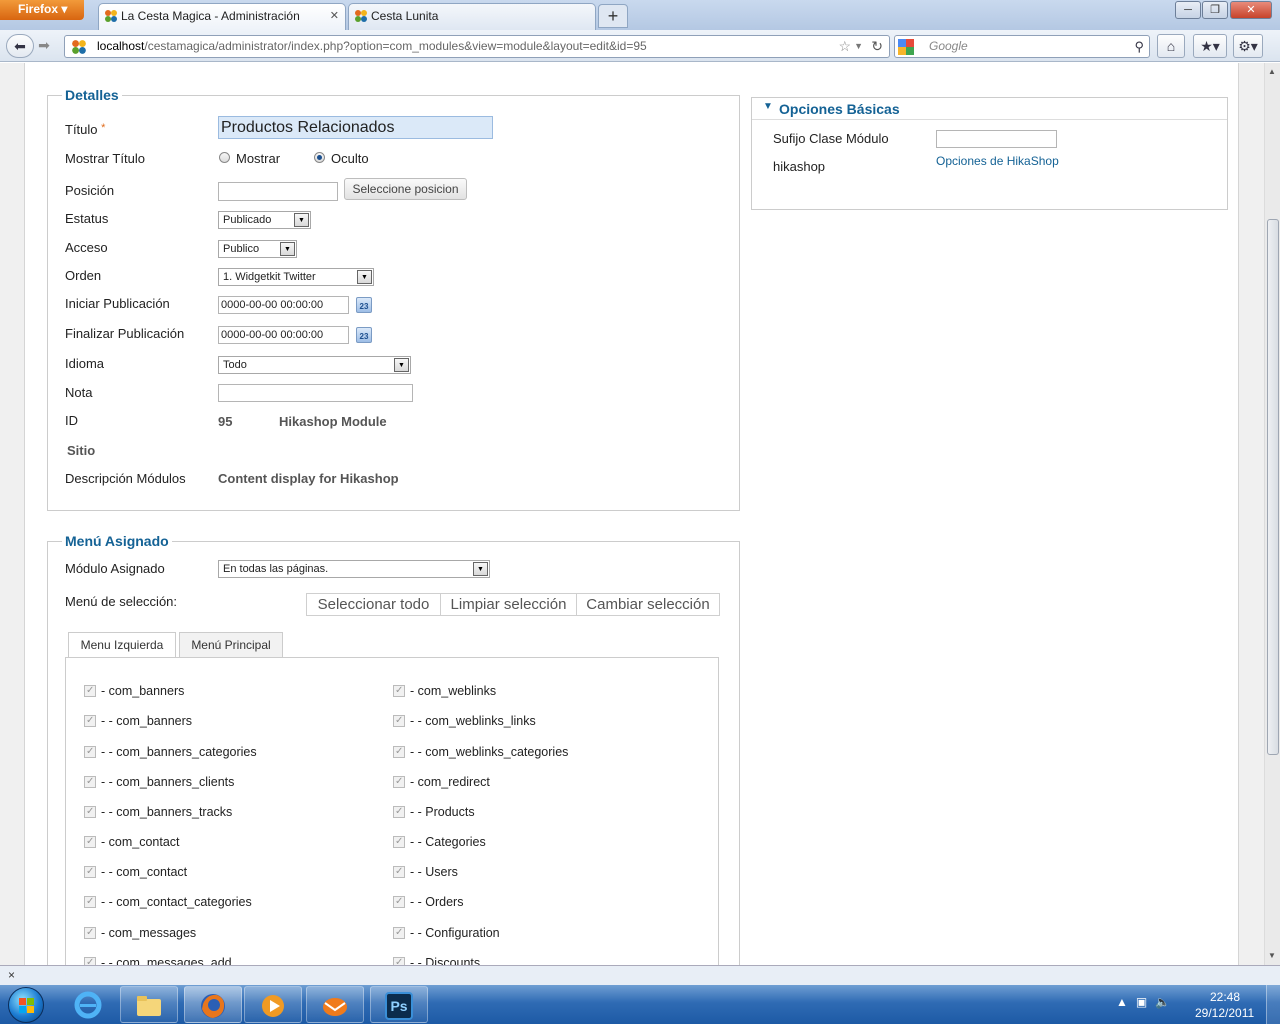  What do you see at coordinates (877, 46) in the screenshot?
I see `reload-icon: ↻` at bounding box center [877, 46].